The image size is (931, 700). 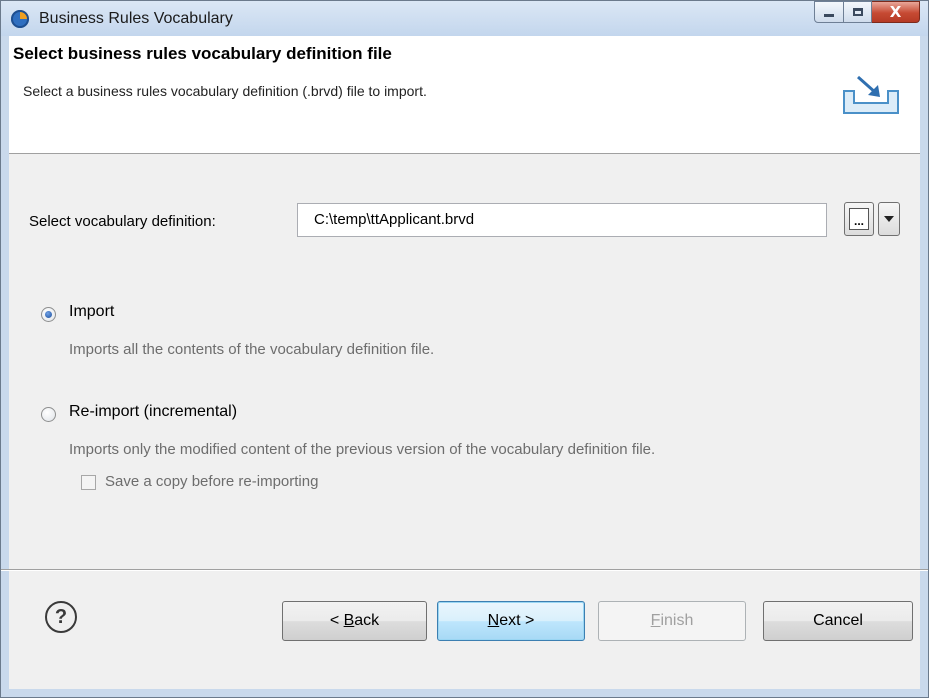 I want to click on maximize-icon, so click(x=857, y=12).